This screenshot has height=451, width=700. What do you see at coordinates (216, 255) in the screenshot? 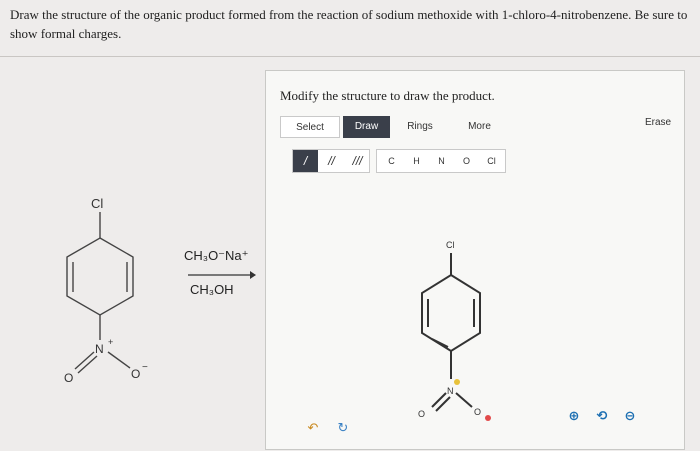
I see `reagent-base: CH₃O⁻Na⁺` at bounding box center [216, 255].